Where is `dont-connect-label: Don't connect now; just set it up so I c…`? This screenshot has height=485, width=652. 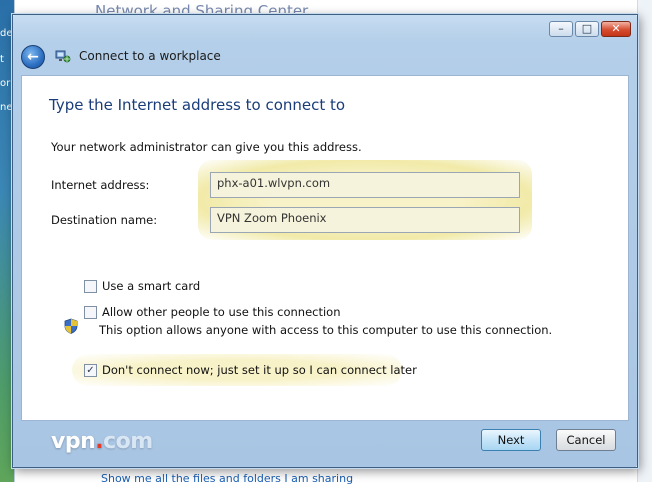 dont-connect-label: Don't connect now; just set it up so I c… is located at coordinates (259, 370).